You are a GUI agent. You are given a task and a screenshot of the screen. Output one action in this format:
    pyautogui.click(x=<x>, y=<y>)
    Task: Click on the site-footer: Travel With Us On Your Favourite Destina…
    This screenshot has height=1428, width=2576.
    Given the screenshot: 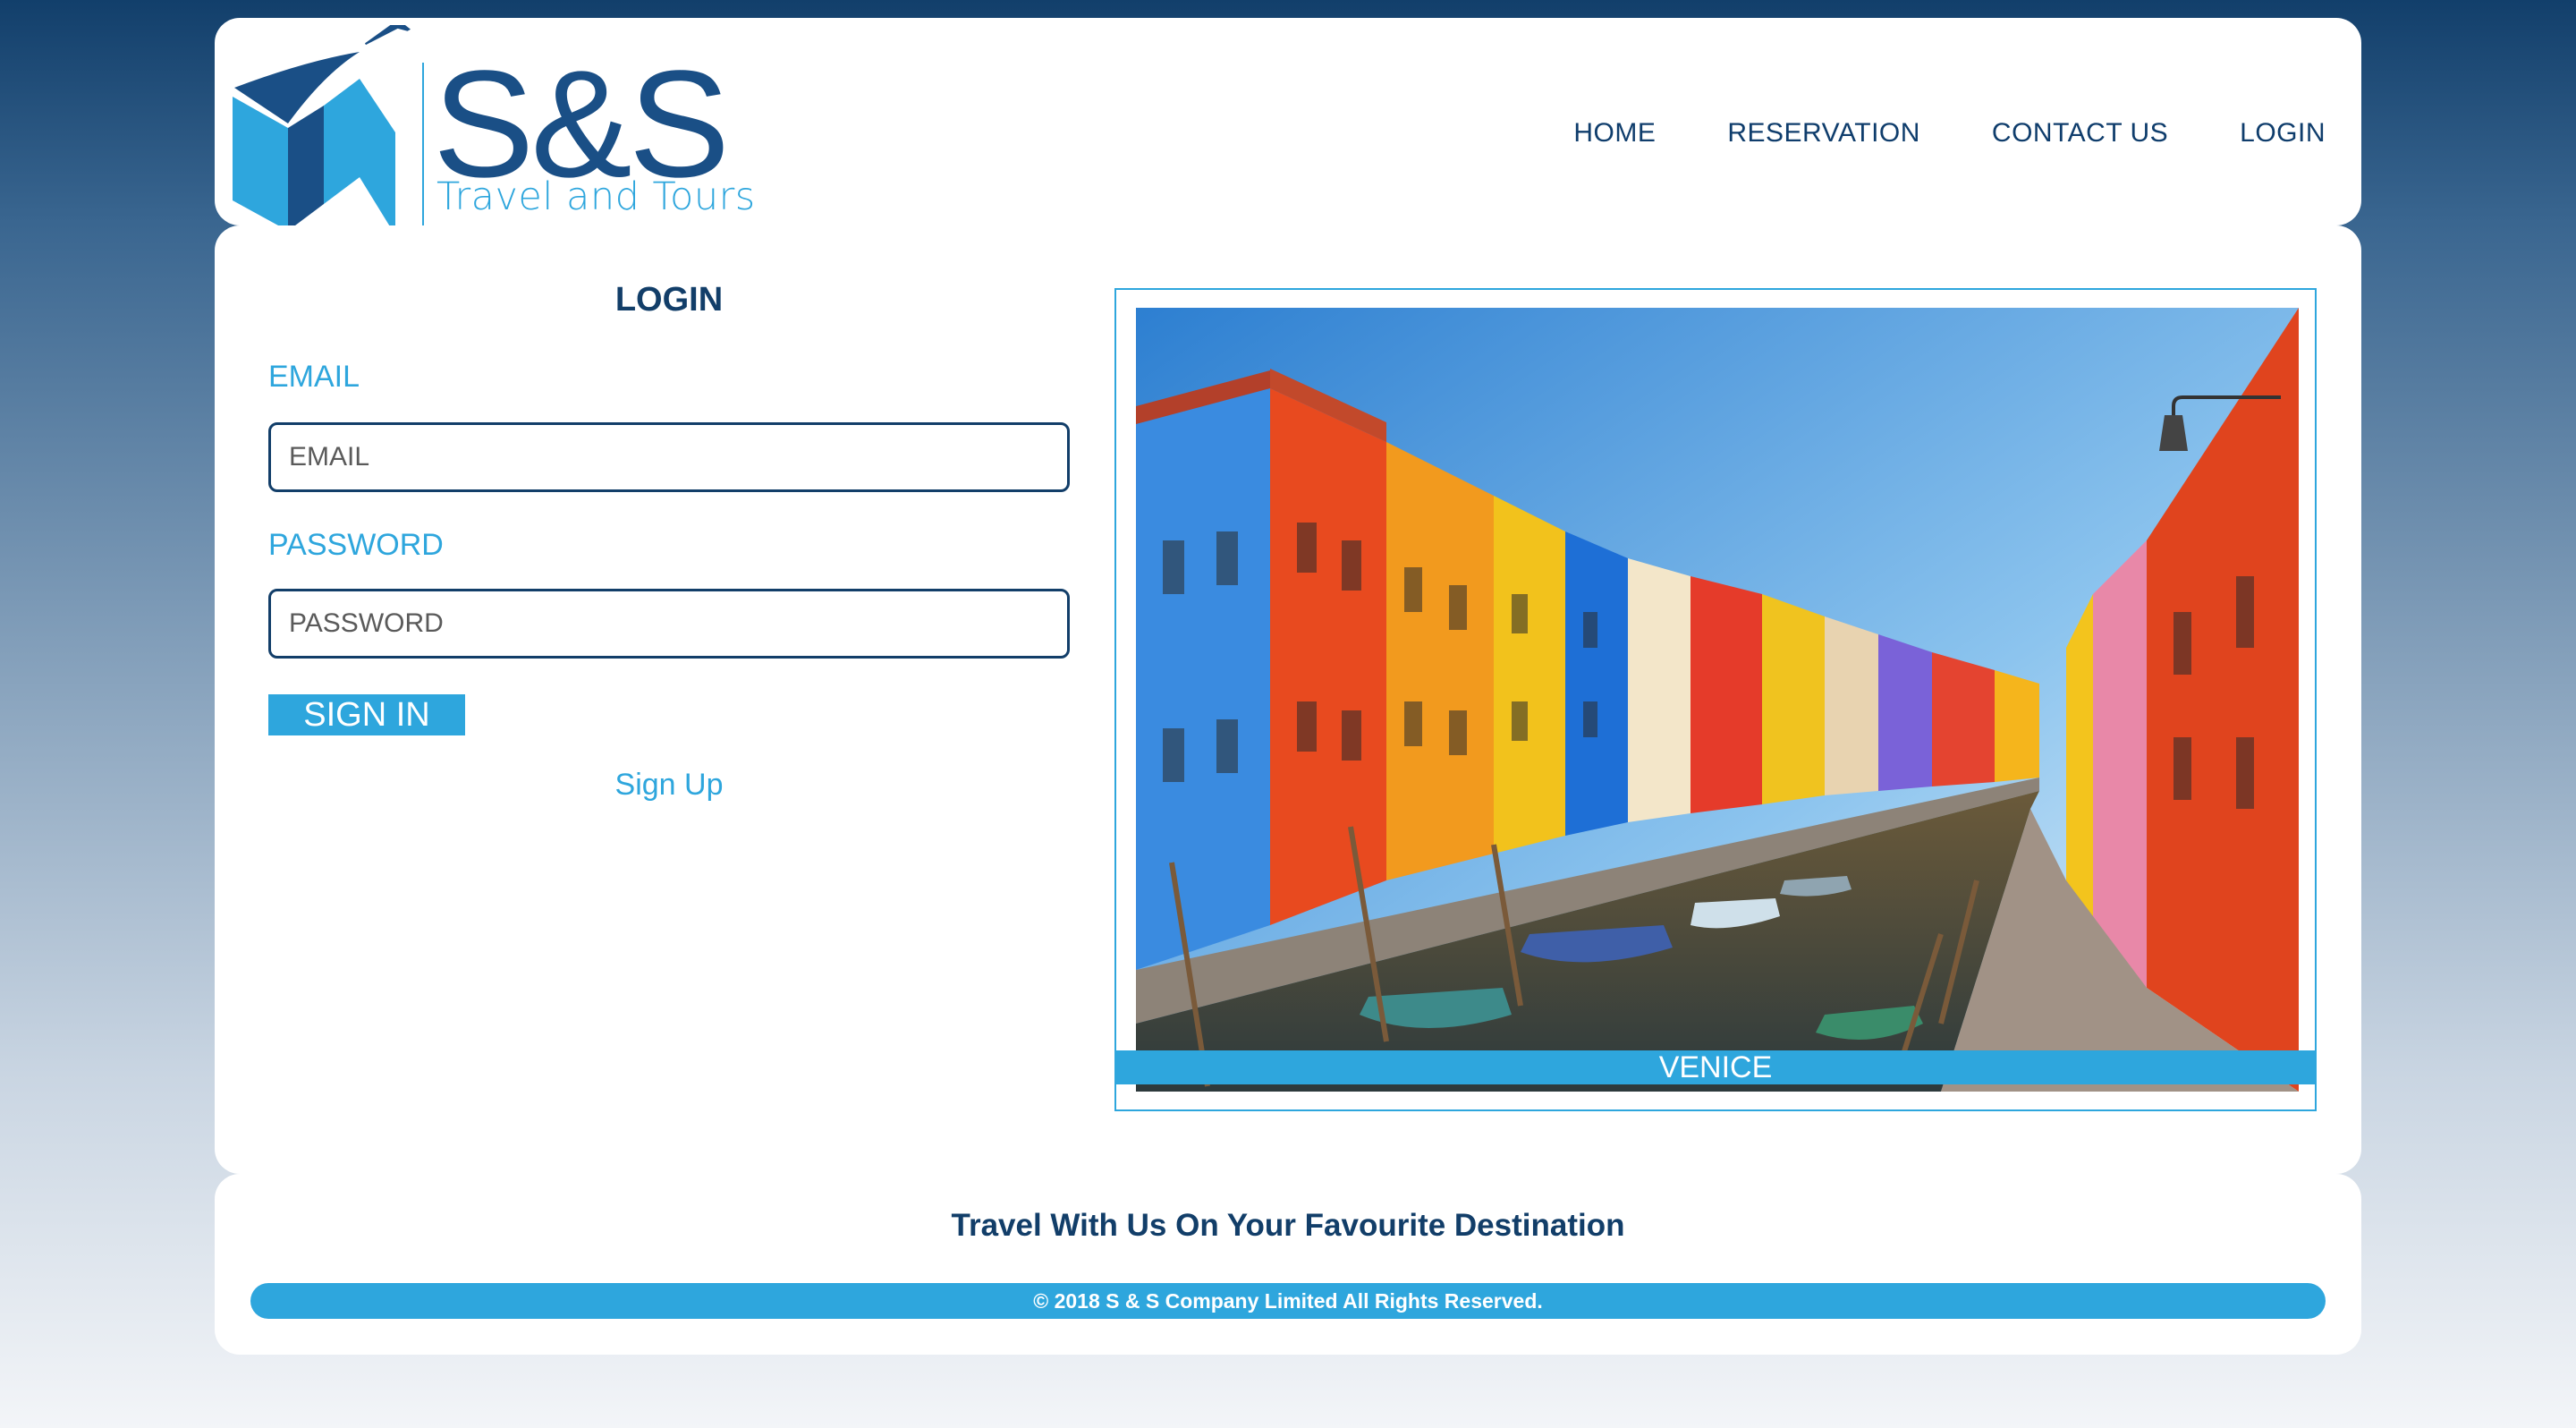 What is the action you would take?
    pyautogui.click(x=1288, y=1264)
    